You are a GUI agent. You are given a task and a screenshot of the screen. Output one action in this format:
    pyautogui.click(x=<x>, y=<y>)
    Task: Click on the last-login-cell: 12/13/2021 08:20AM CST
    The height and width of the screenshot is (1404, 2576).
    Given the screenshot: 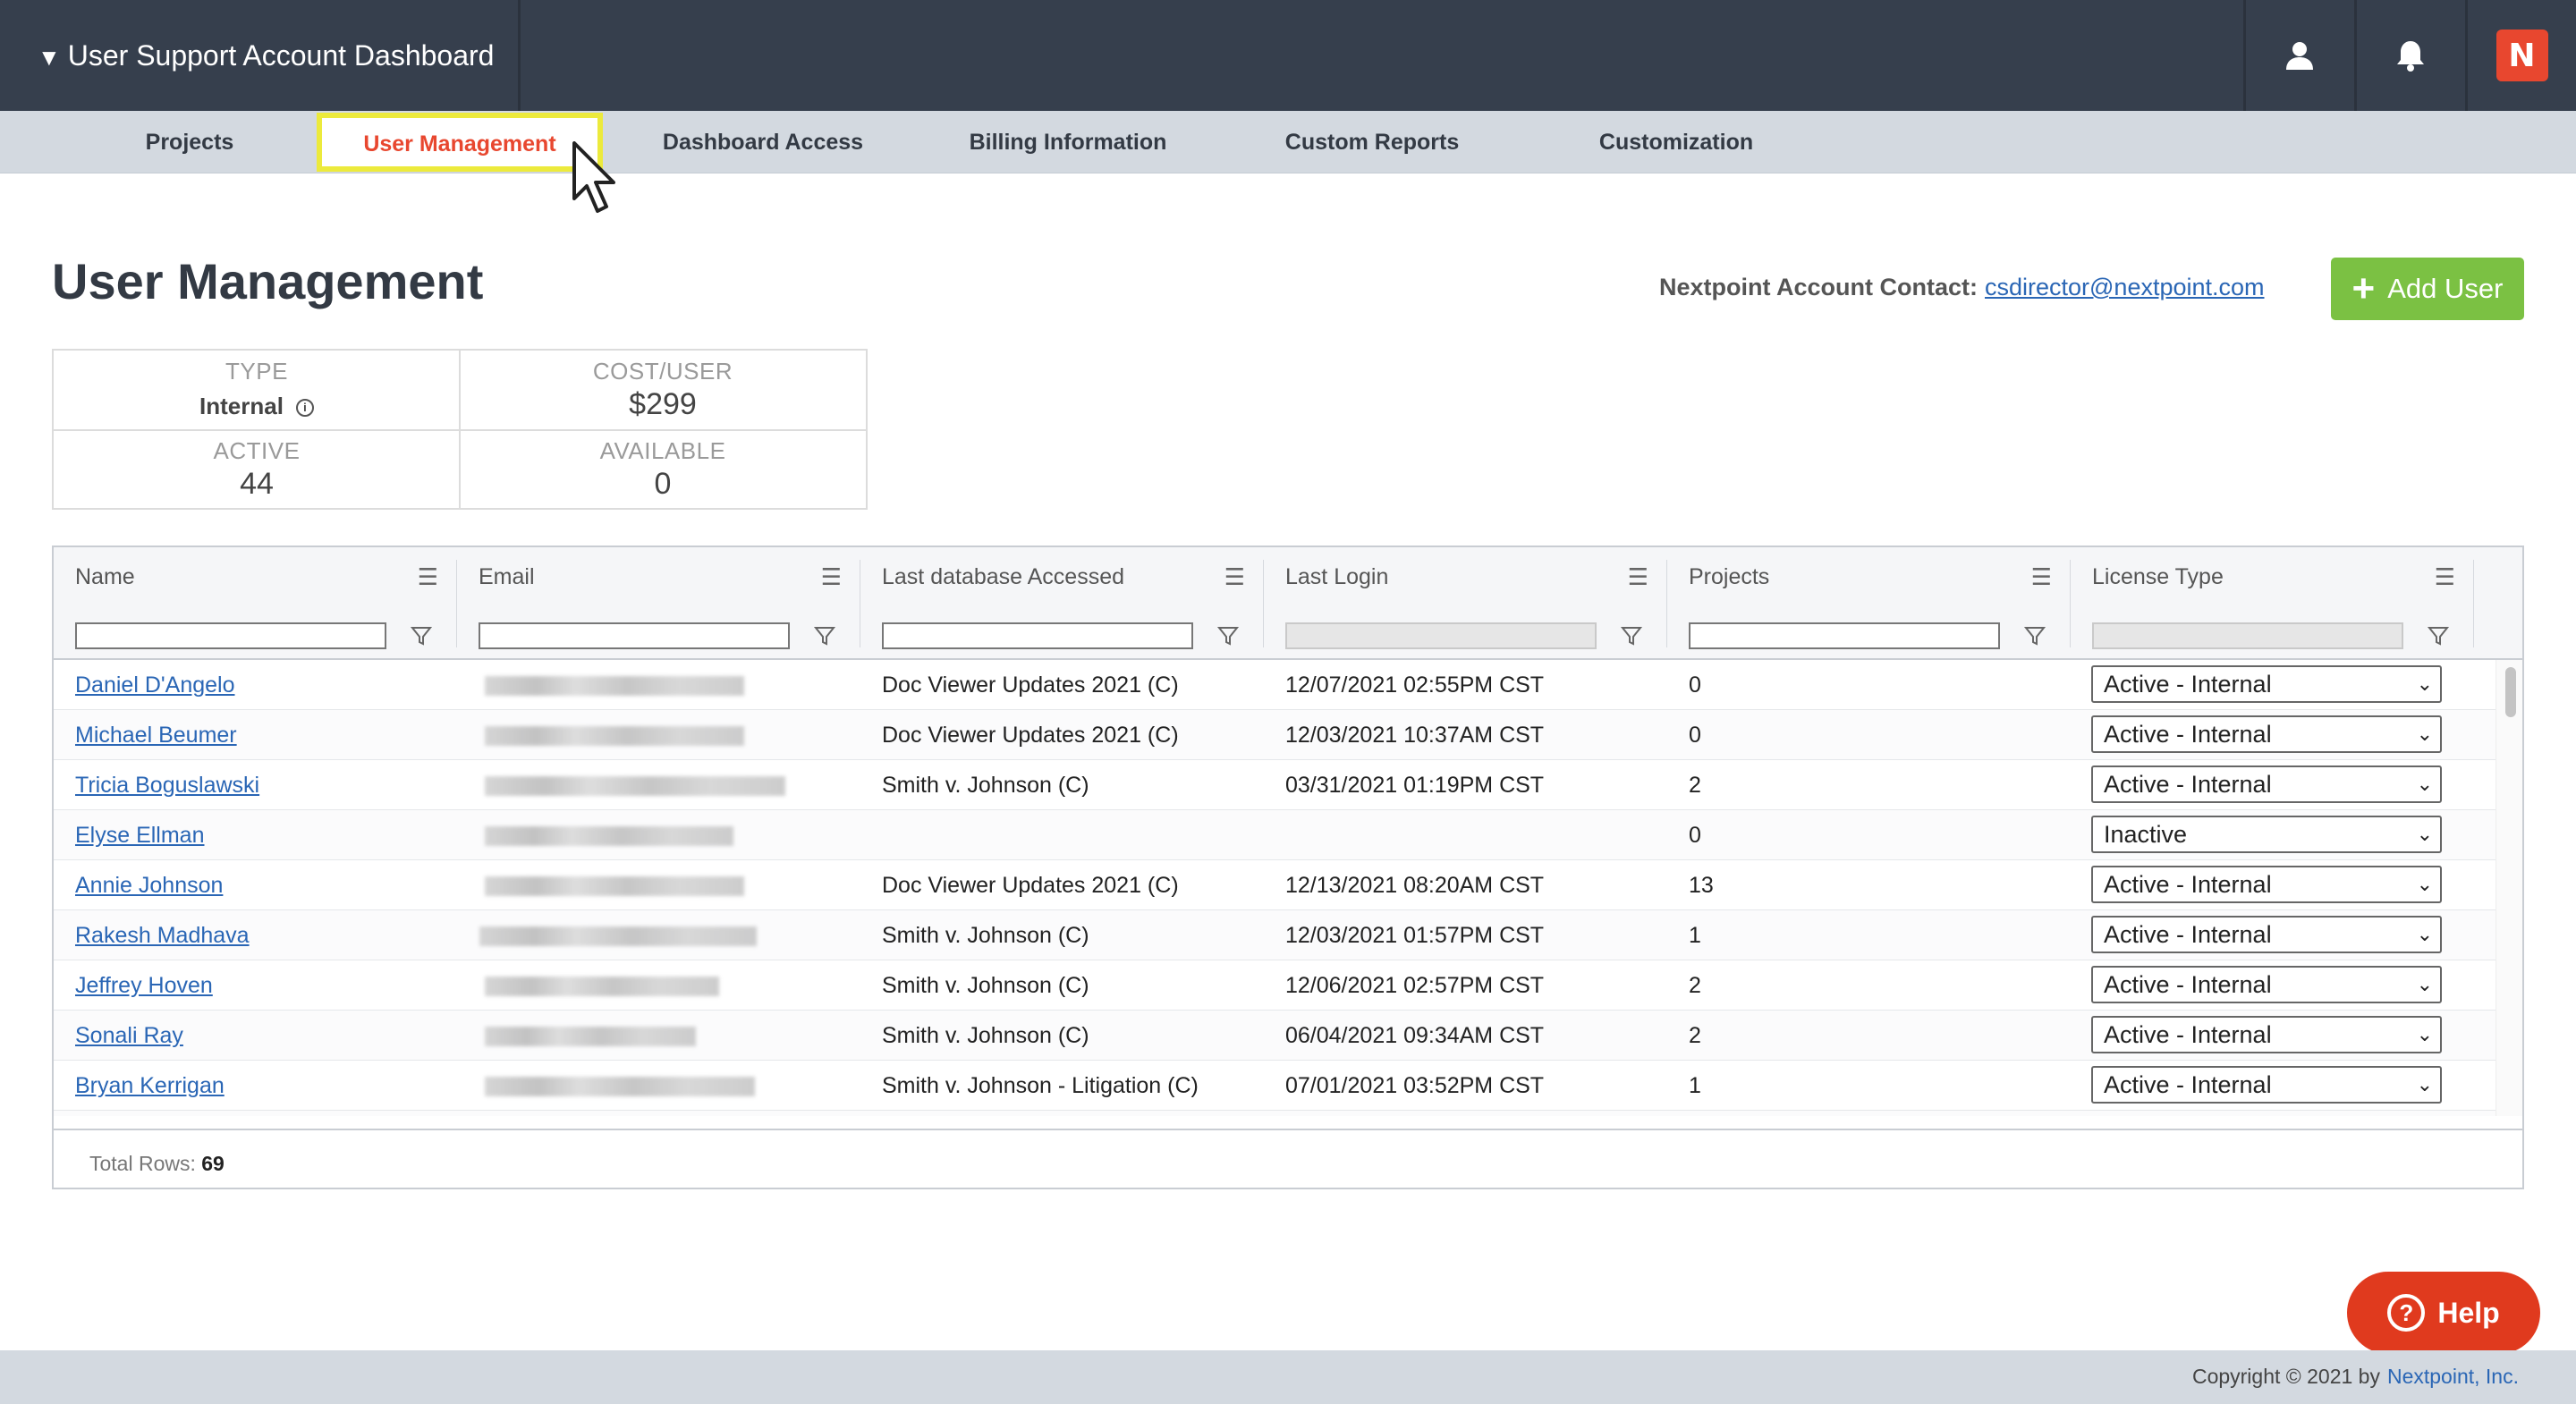 What is the action you would take?
    pyautogui.click(x=1415, y=886)
    